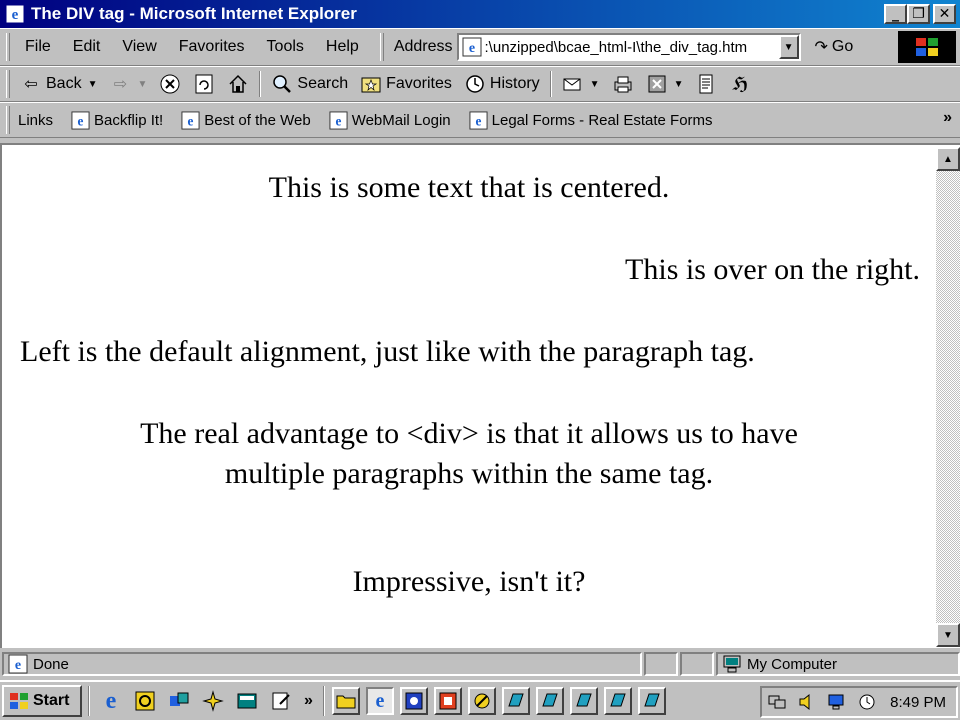  Describe the element at coordinates (142, 84) in the screenshot. I see `forward-dropdown-icon: ▼` at that location.